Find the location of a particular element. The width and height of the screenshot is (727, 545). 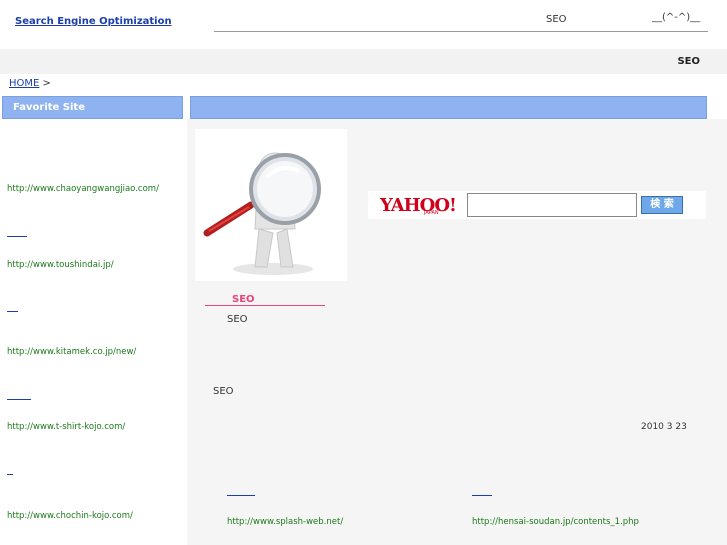

sidebar-header: Favorite Site is located at coordinates (92, 107).